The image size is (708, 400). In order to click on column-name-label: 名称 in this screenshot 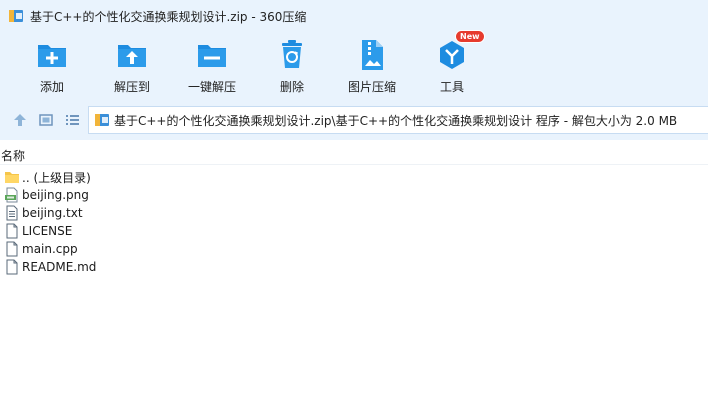, I will do `click(13, 156)`.